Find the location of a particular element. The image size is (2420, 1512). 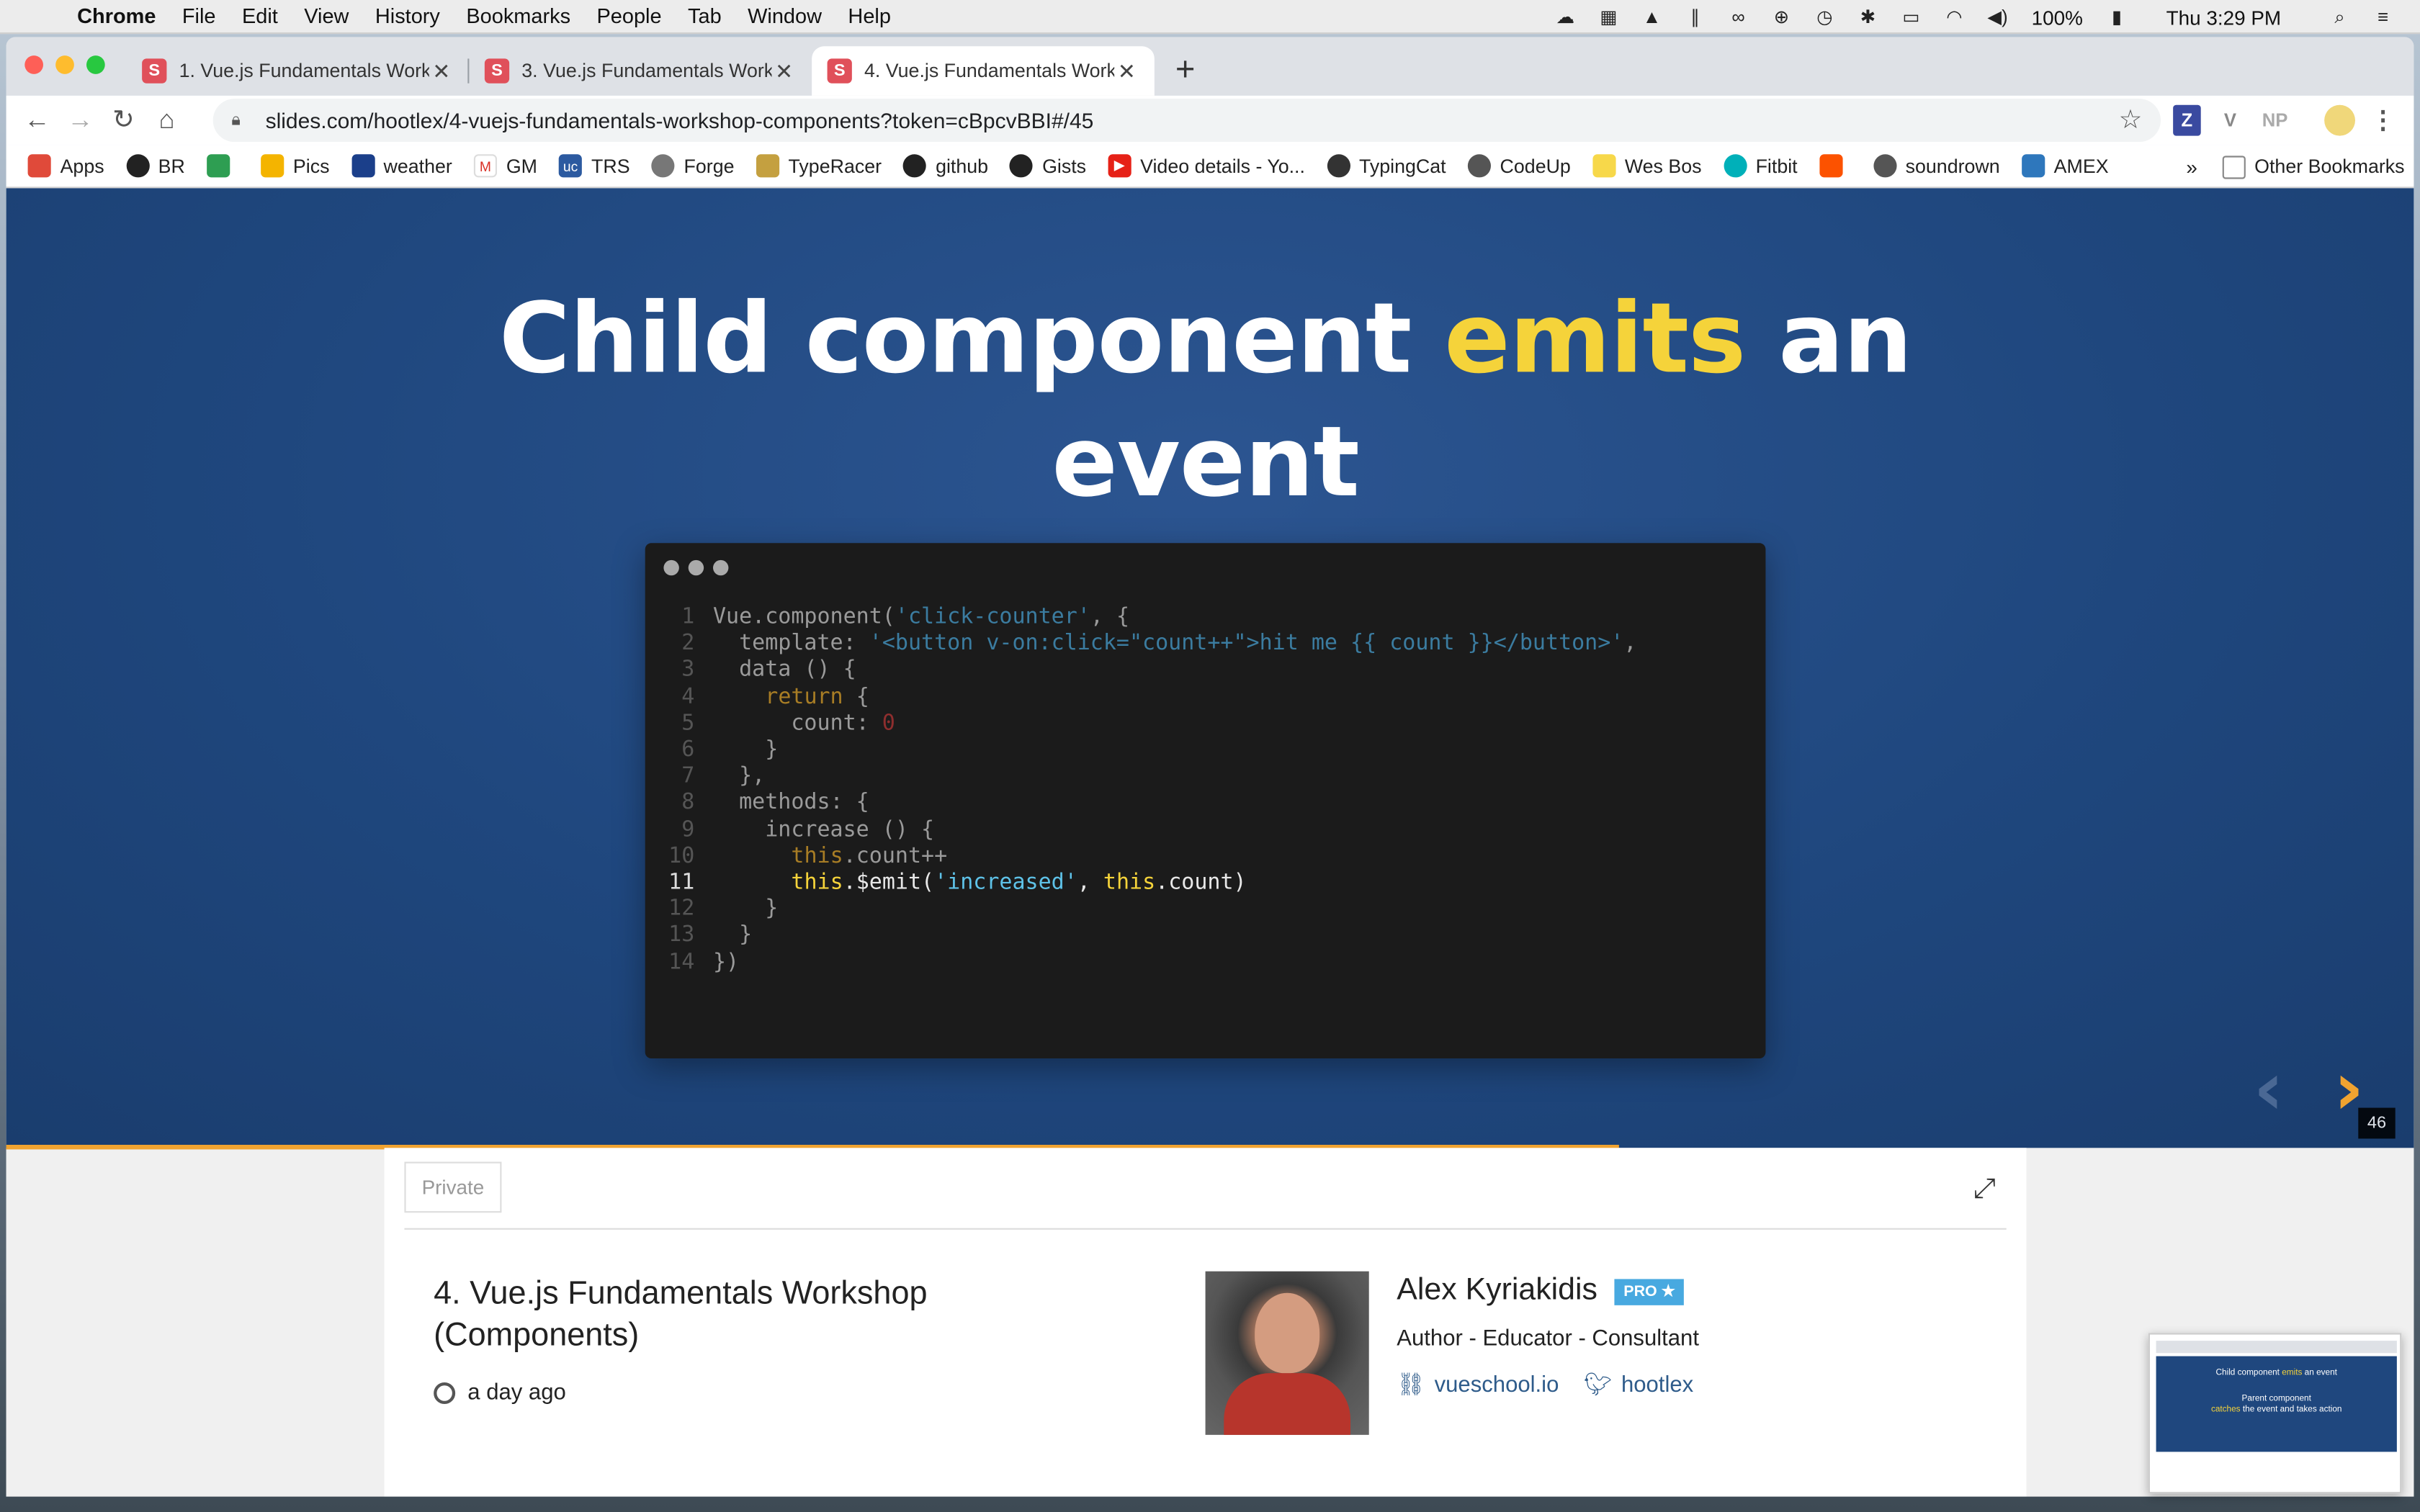

menu-people: People is located at coordinates (628, 15).